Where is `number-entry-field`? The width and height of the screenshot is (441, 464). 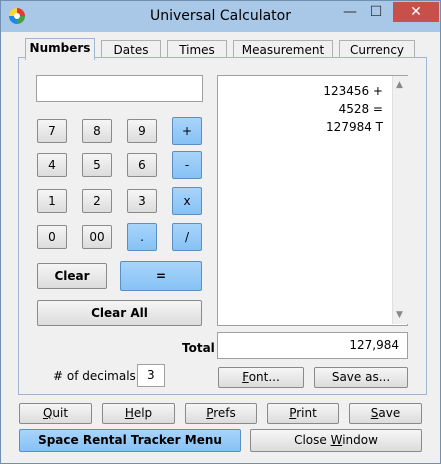 number-entry-field is located at coordinates (119, 88).